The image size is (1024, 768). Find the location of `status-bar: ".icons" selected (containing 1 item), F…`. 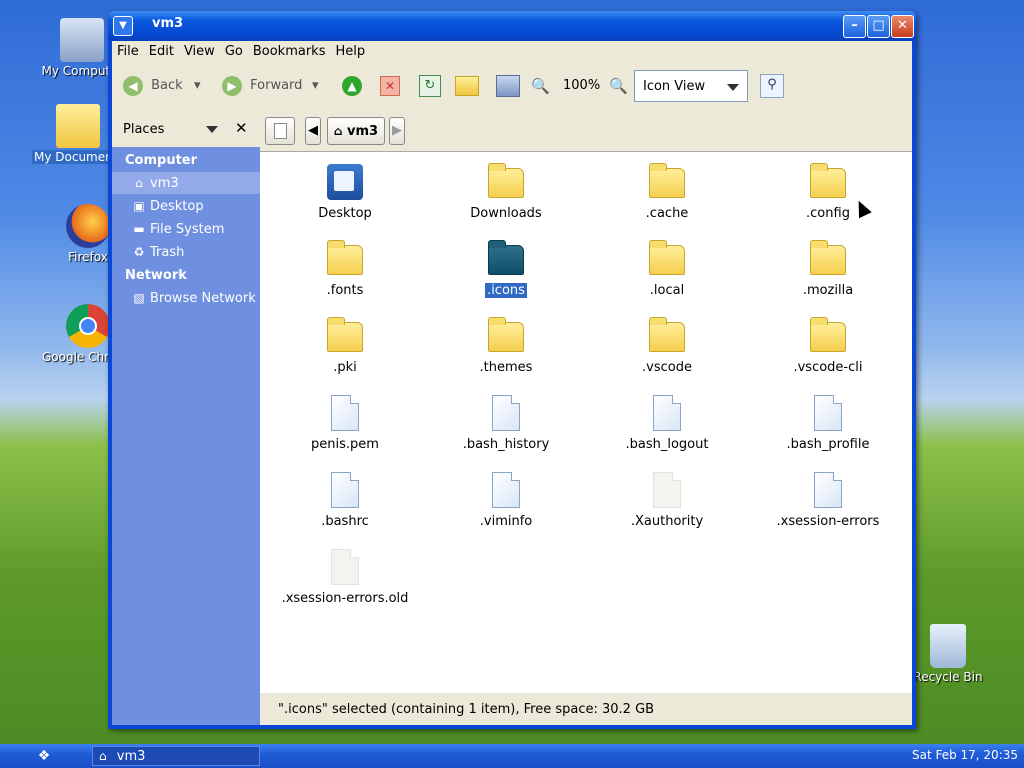

status-bar: ".icons" selected (containing 1 item), F… is located at coordinates (586, 709).